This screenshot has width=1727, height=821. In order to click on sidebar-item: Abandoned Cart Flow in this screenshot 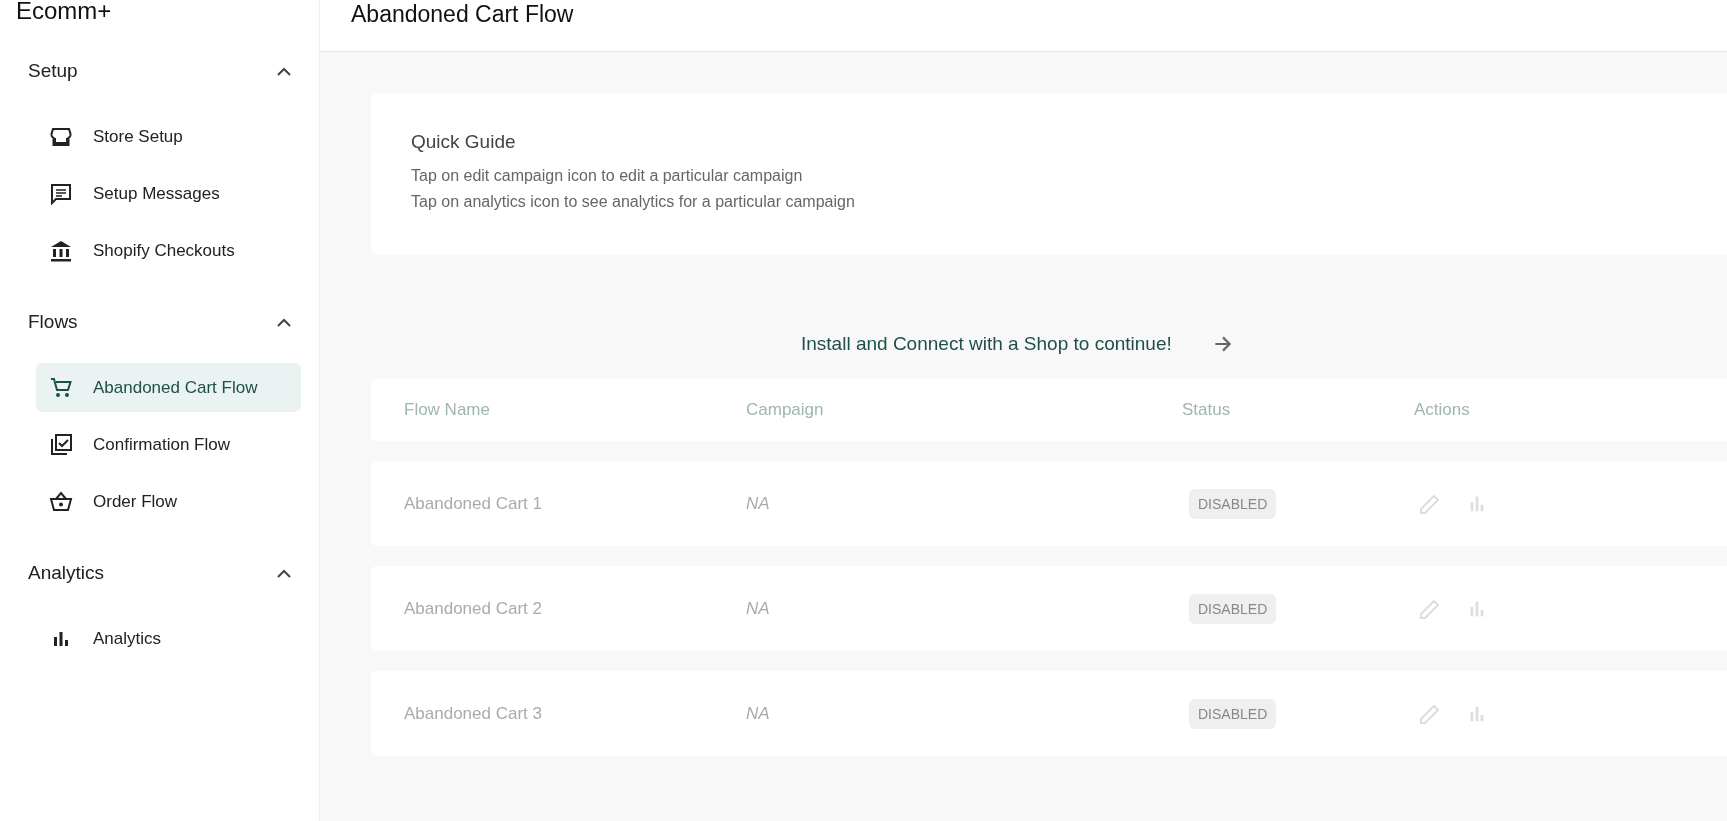, I will do `click(168, 387)`.